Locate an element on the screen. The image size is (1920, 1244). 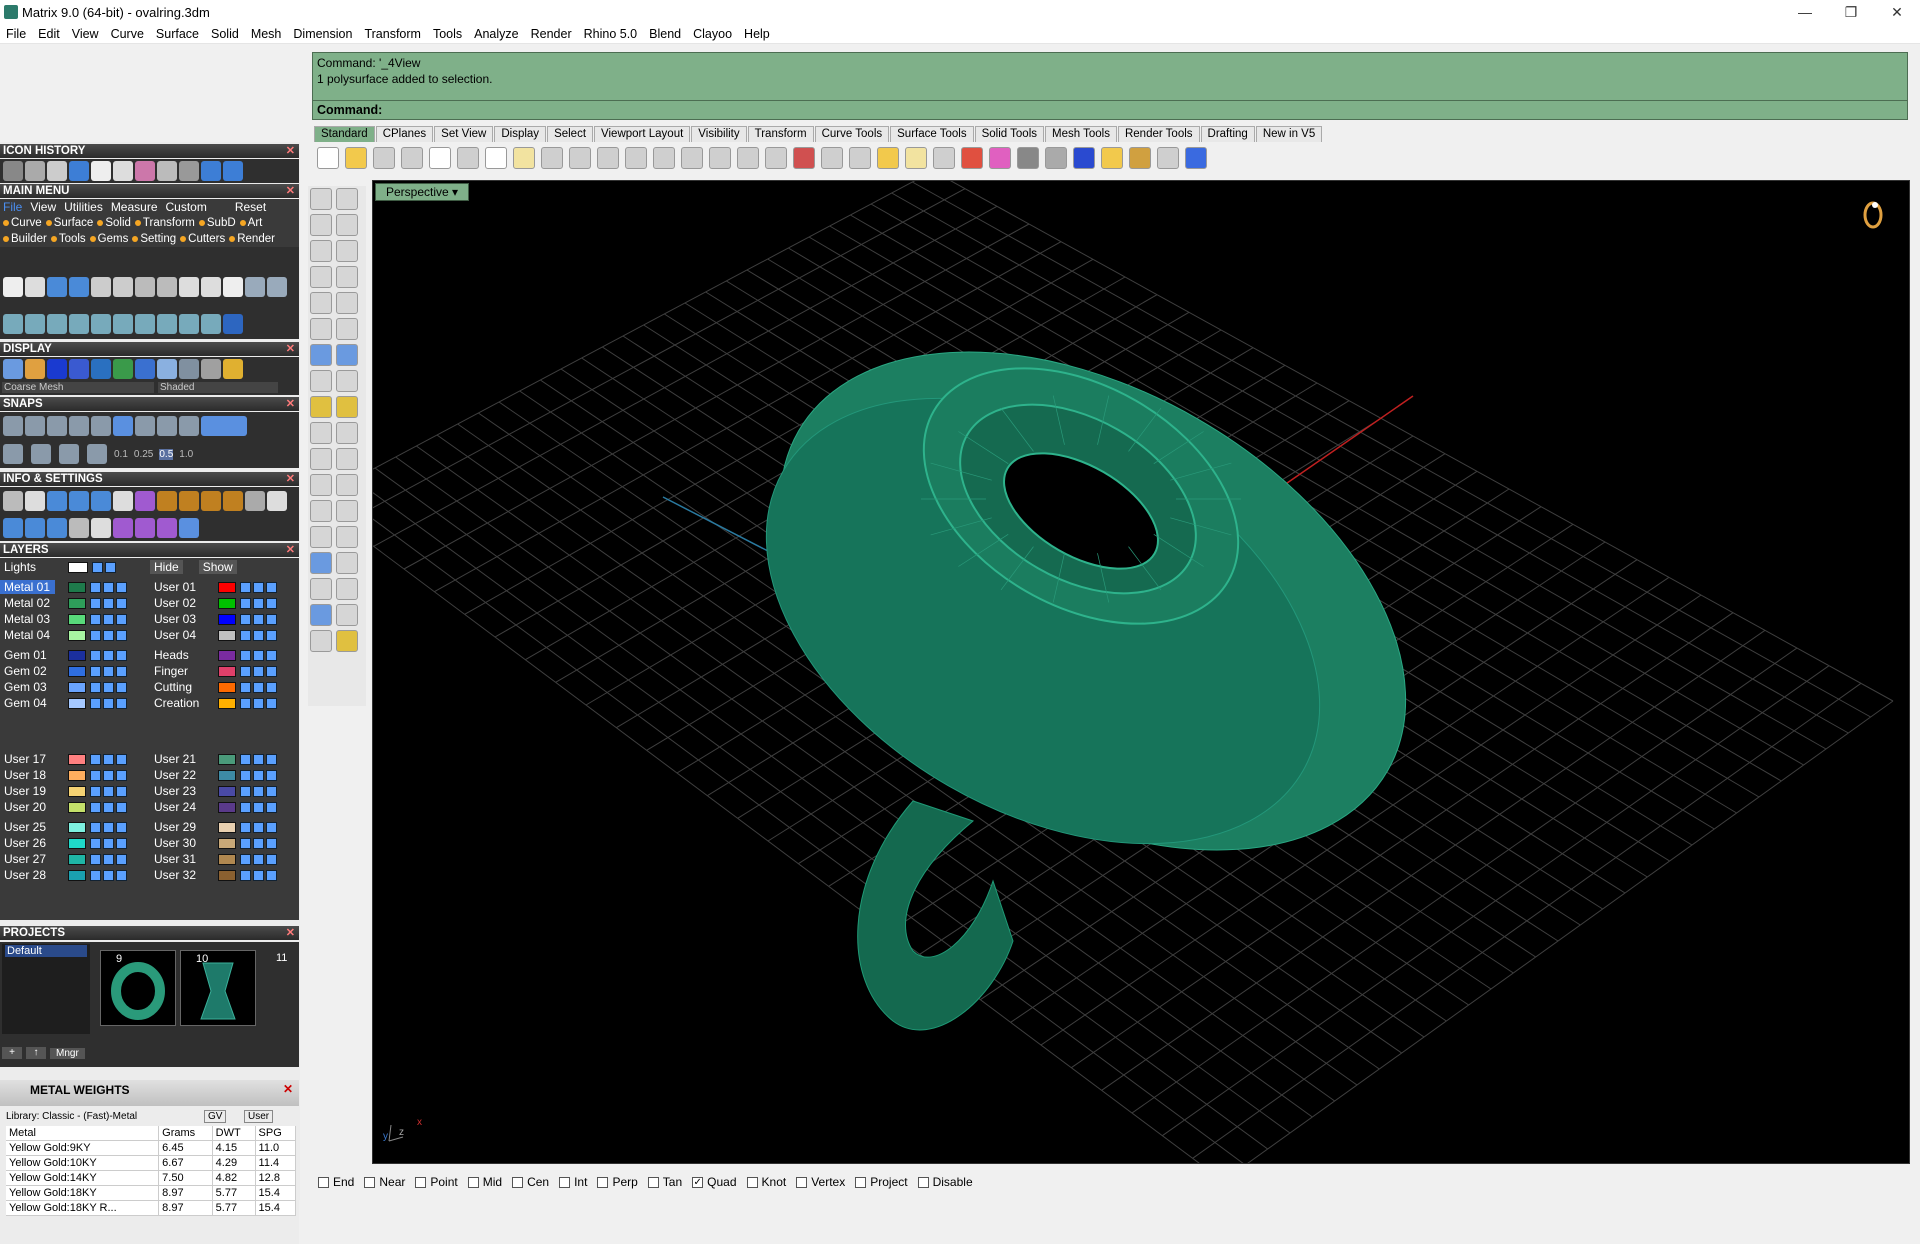
display-icon is located at coordinates (123, 368).